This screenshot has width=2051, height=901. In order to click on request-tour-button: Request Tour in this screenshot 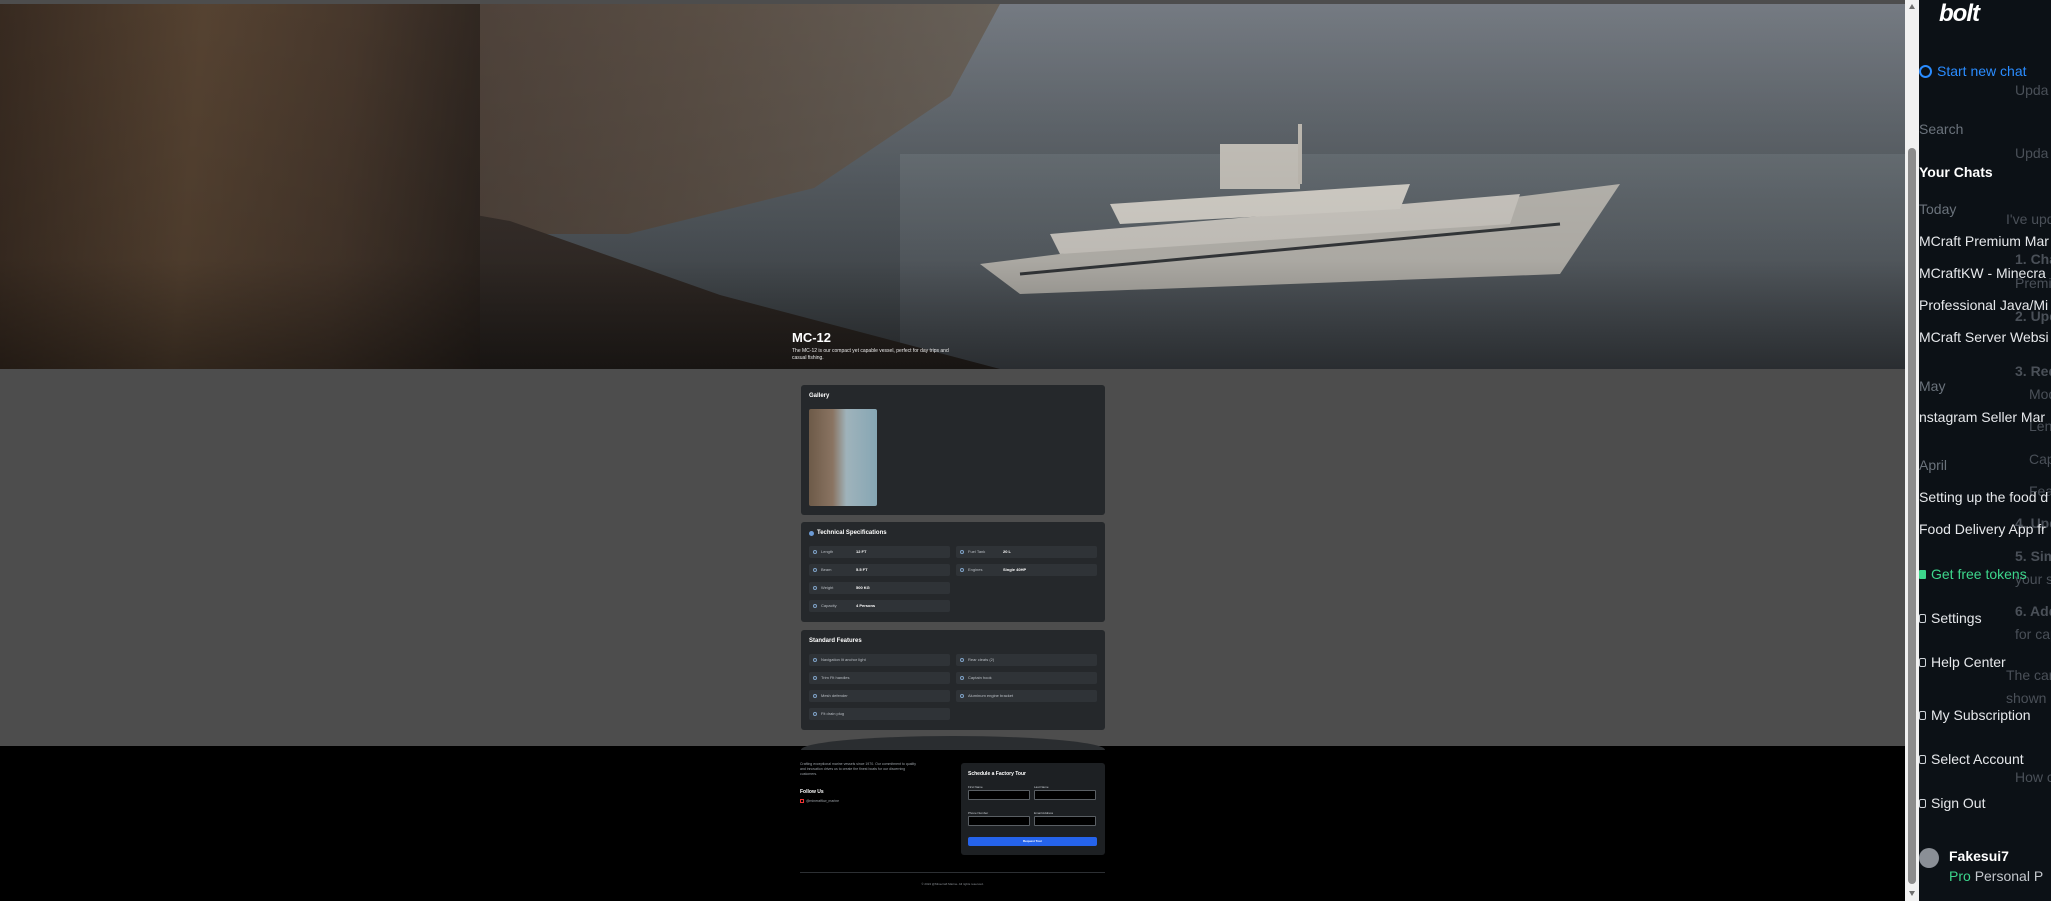, I will do `click(1032, 841)`.